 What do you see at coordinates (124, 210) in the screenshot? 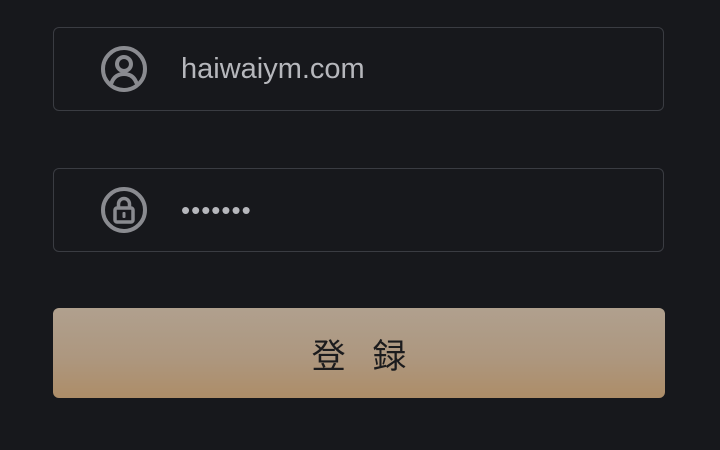
I see `lock-circle-icon` at bounding box center [124, 210].